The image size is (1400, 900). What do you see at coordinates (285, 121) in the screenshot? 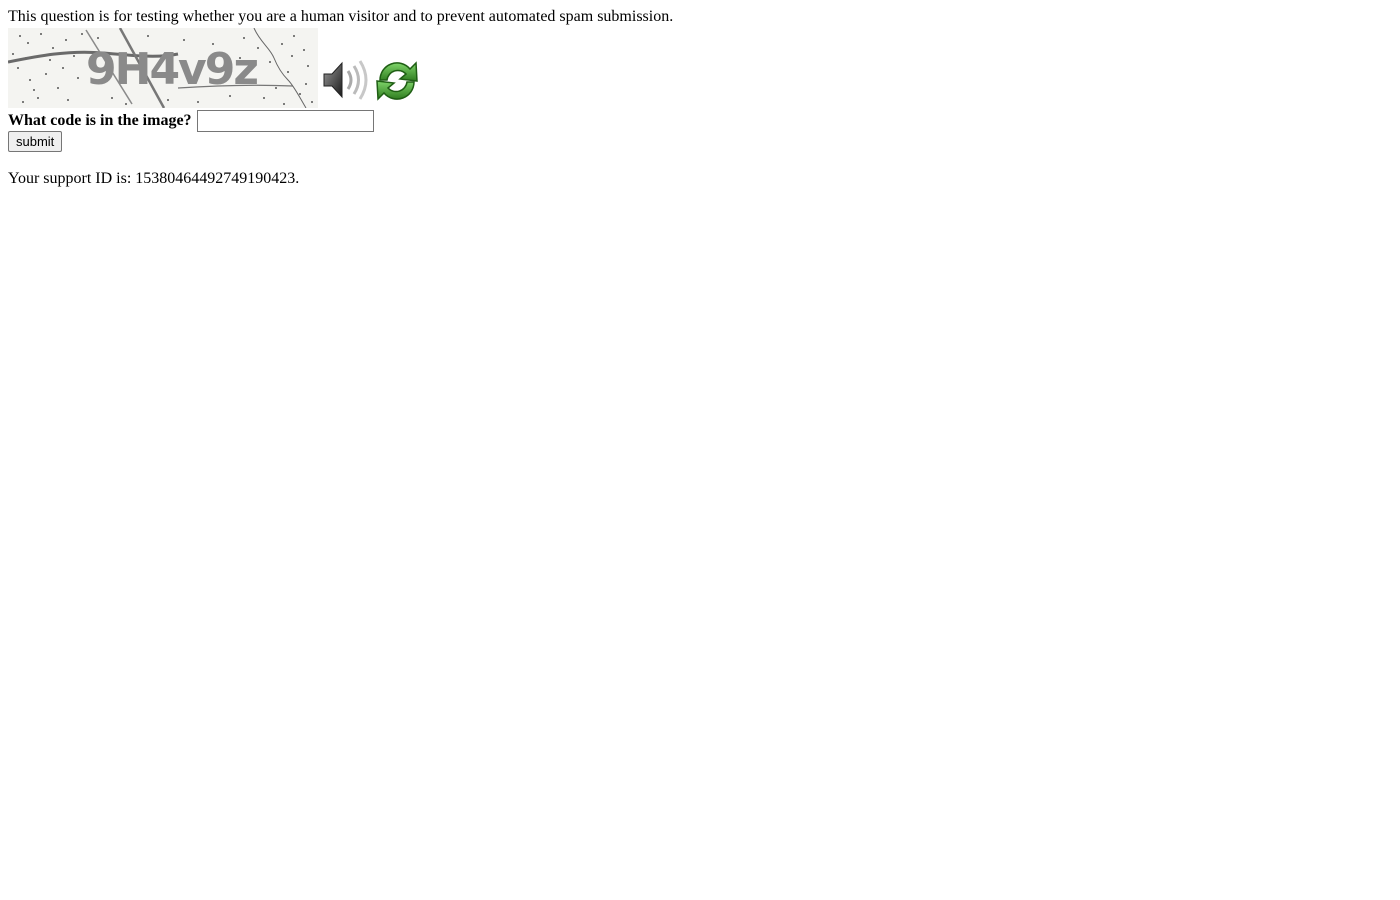
I see `captcha-code-input` at bounding box center [285, 121].